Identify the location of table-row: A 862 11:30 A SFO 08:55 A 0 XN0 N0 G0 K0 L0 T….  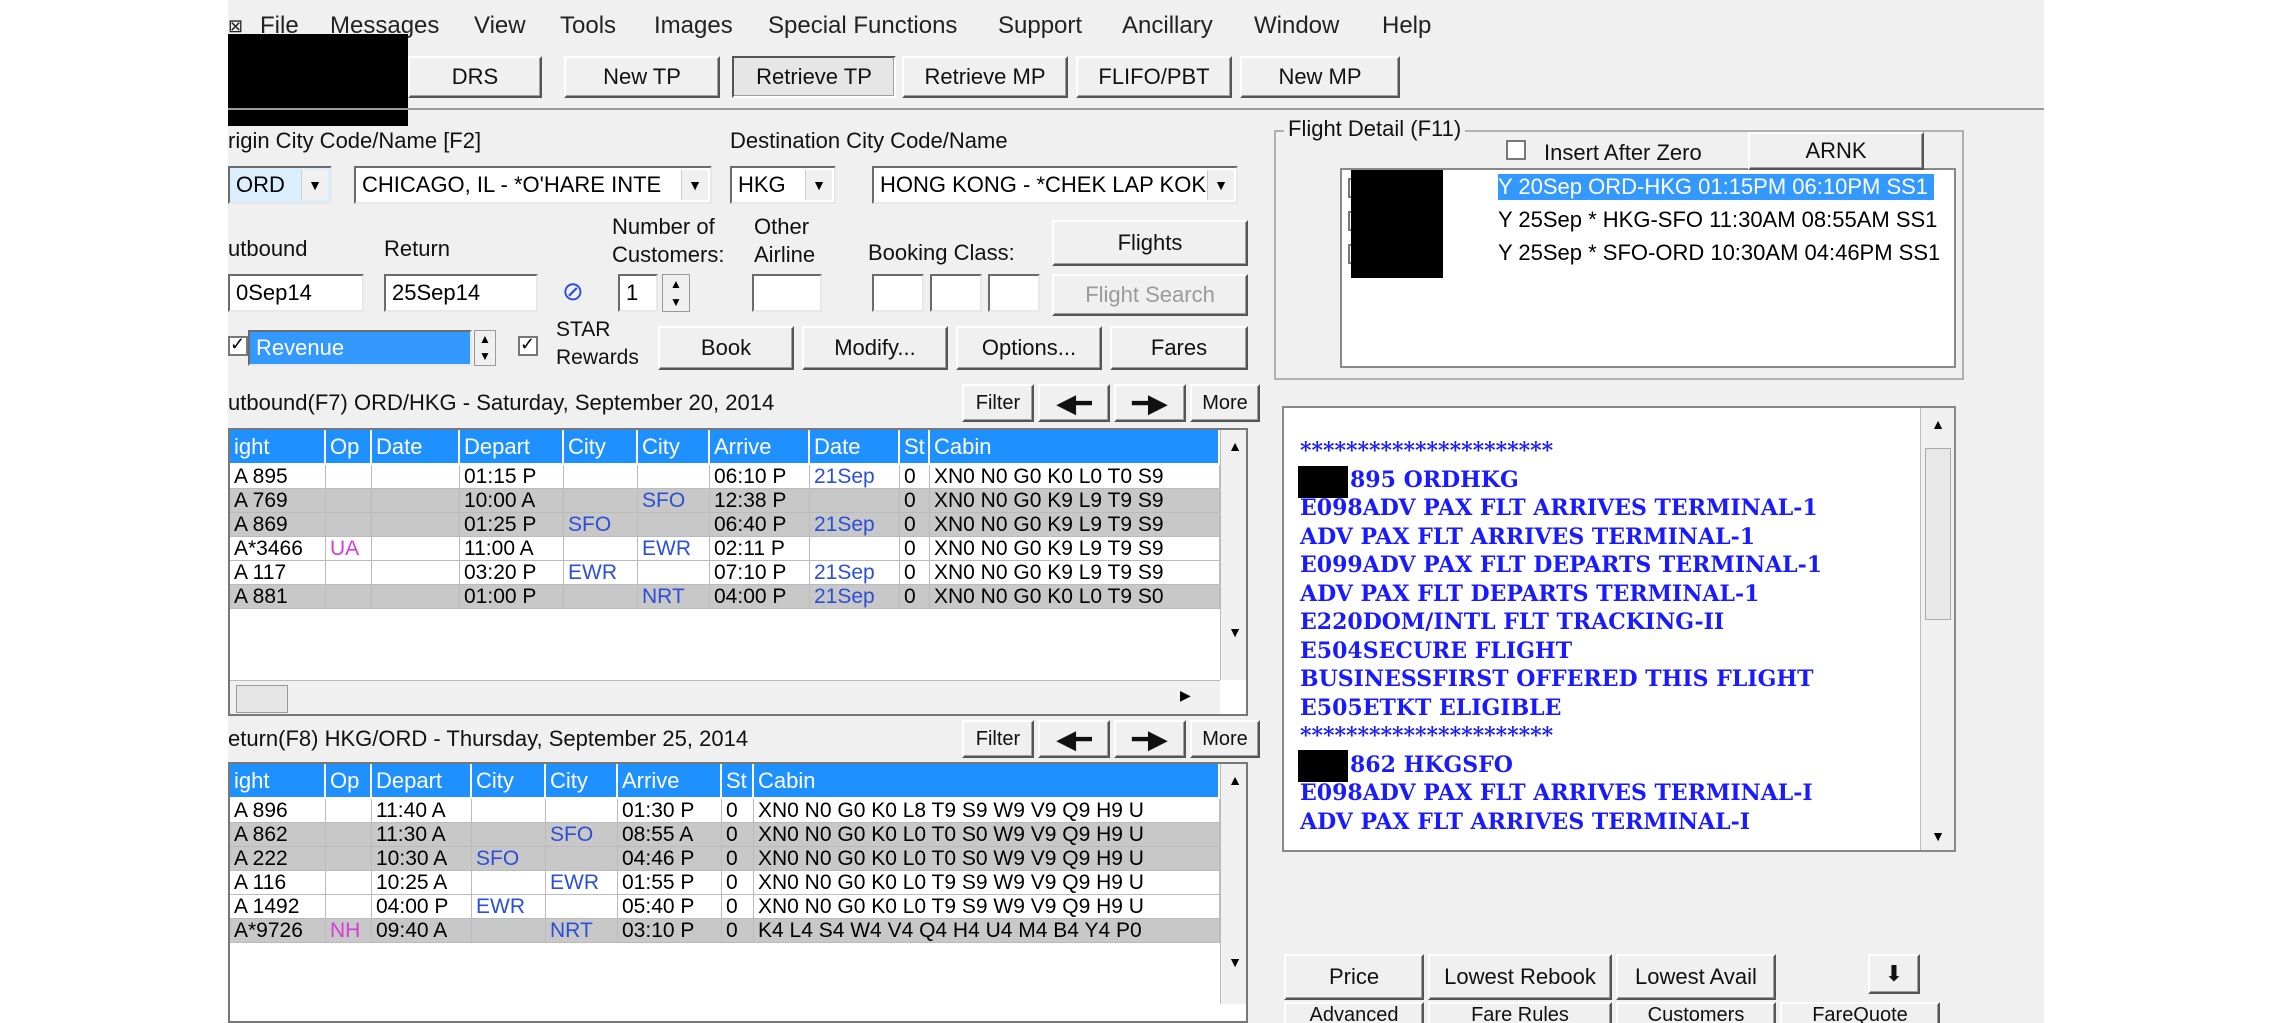
(725, 835).